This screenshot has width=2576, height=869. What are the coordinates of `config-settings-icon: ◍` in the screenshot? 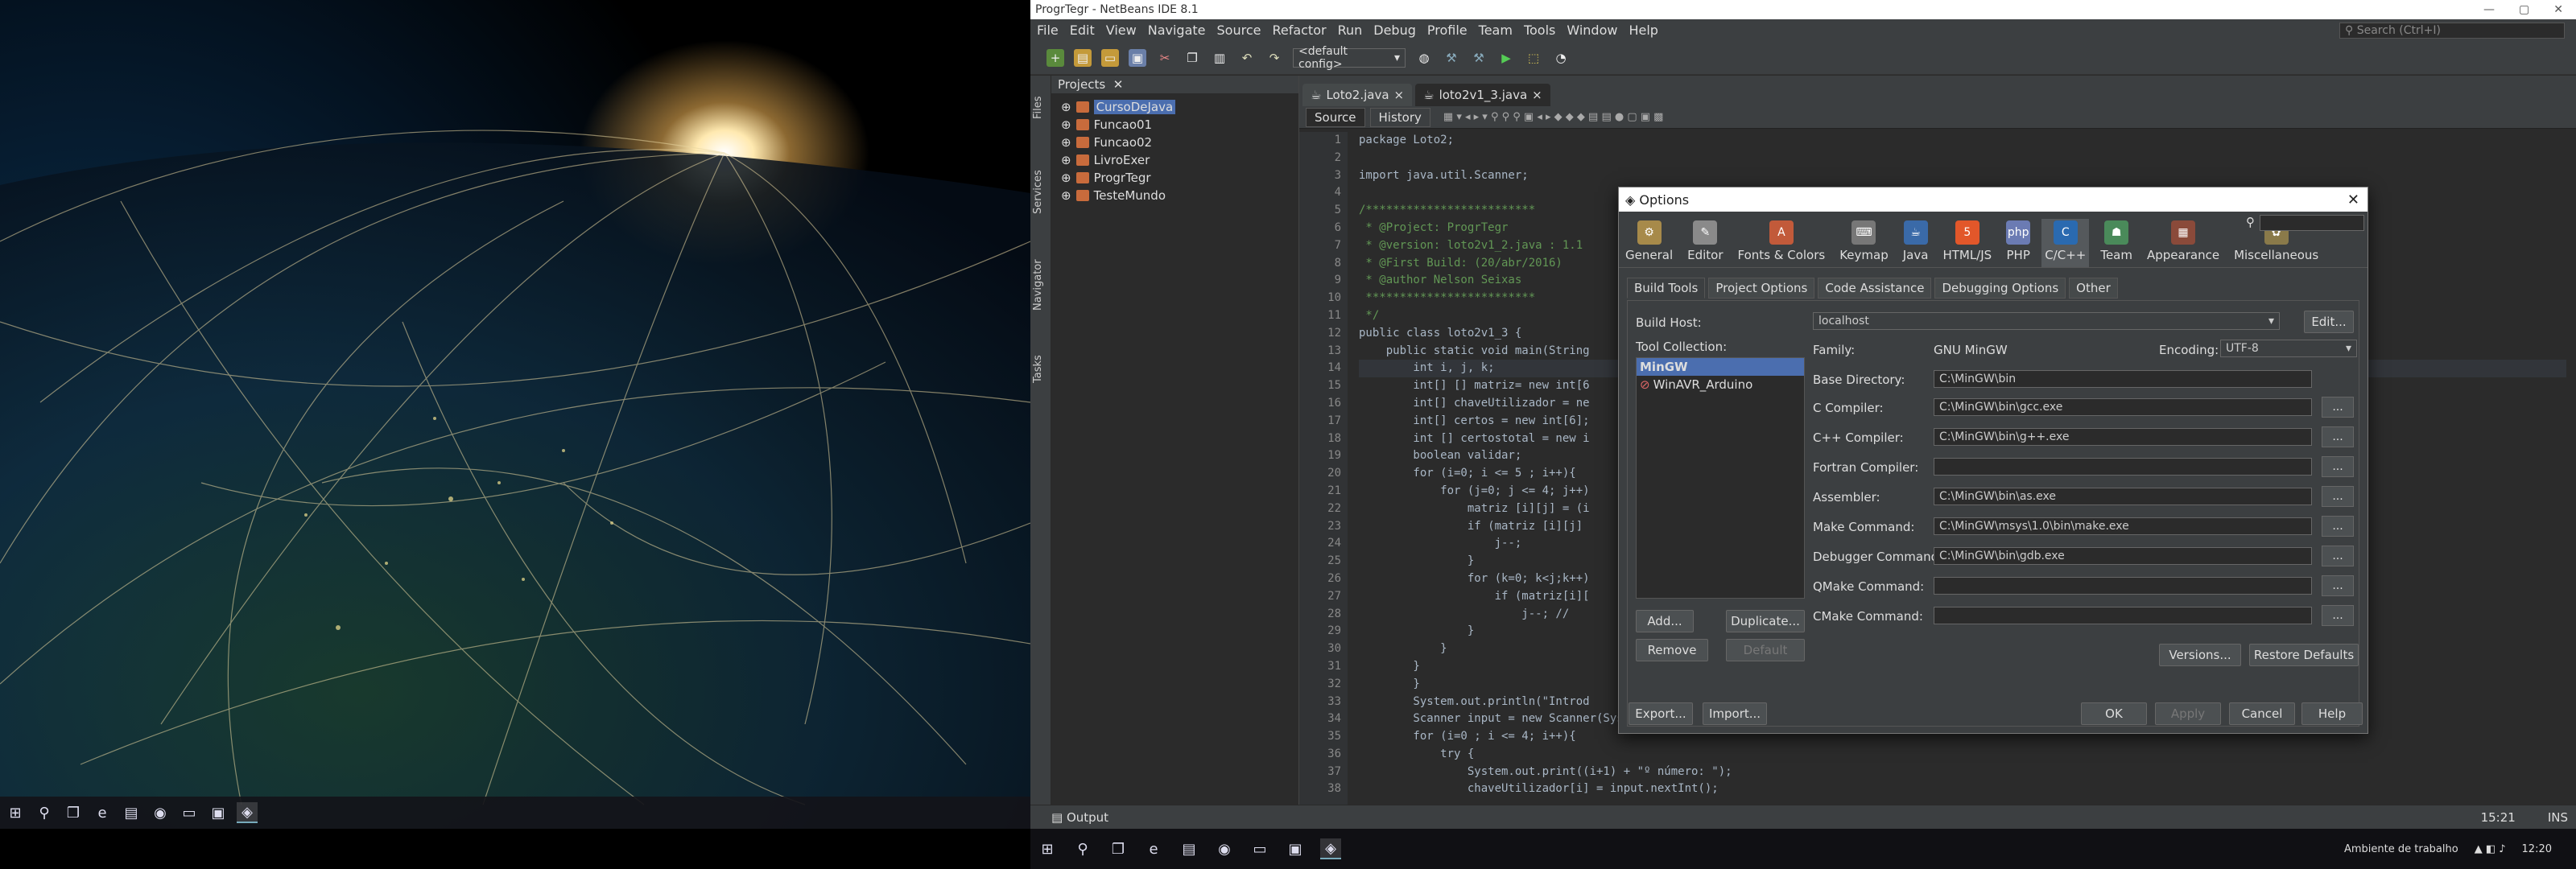 It's located at (1424, 58).